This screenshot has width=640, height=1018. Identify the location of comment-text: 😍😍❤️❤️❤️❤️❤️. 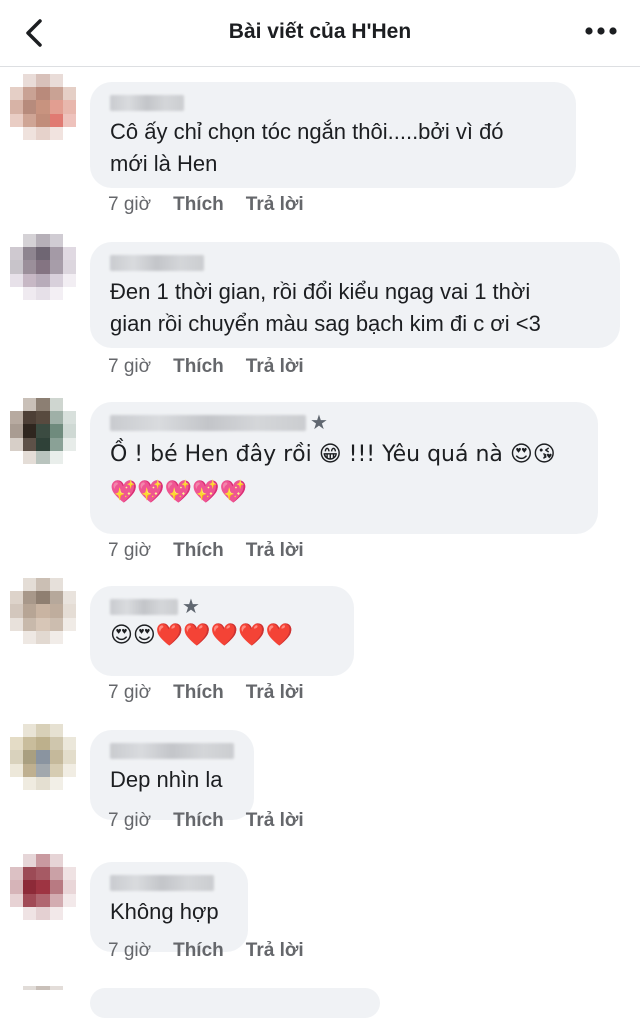
(201, 635).